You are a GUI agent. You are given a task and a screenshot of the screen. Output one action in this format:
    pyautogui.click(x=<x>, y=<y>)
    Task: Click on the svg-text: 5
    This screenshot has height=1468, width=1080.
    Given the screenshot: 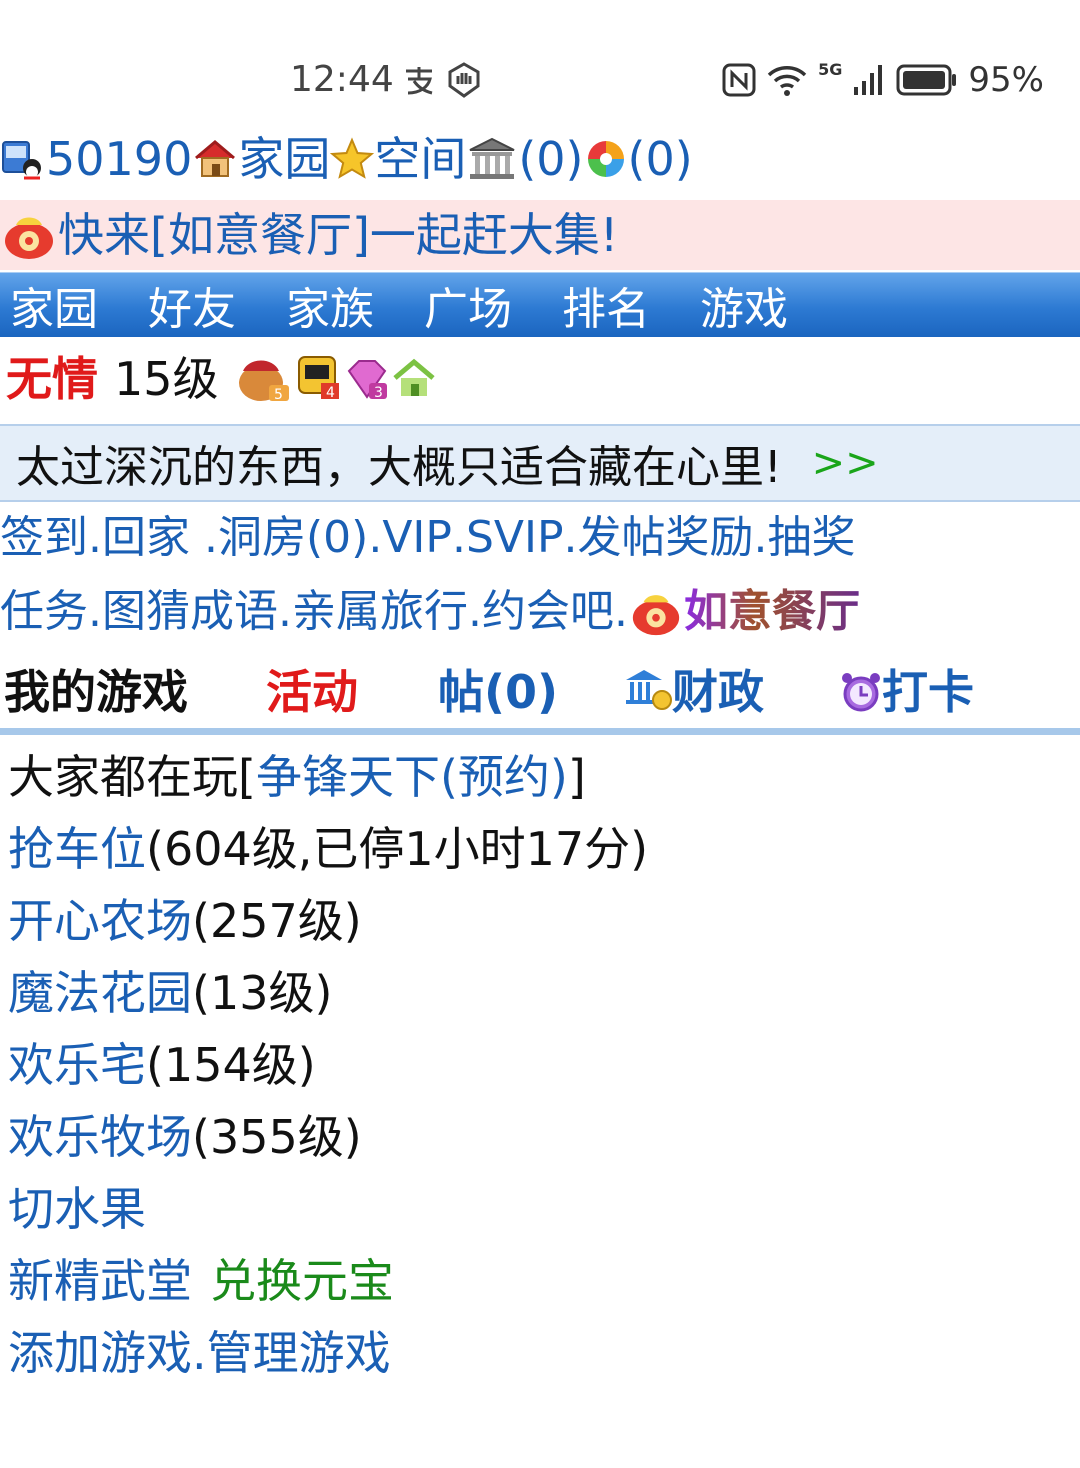 What is the action you would take?
    pyautogui.click(x=278, y=395)
    